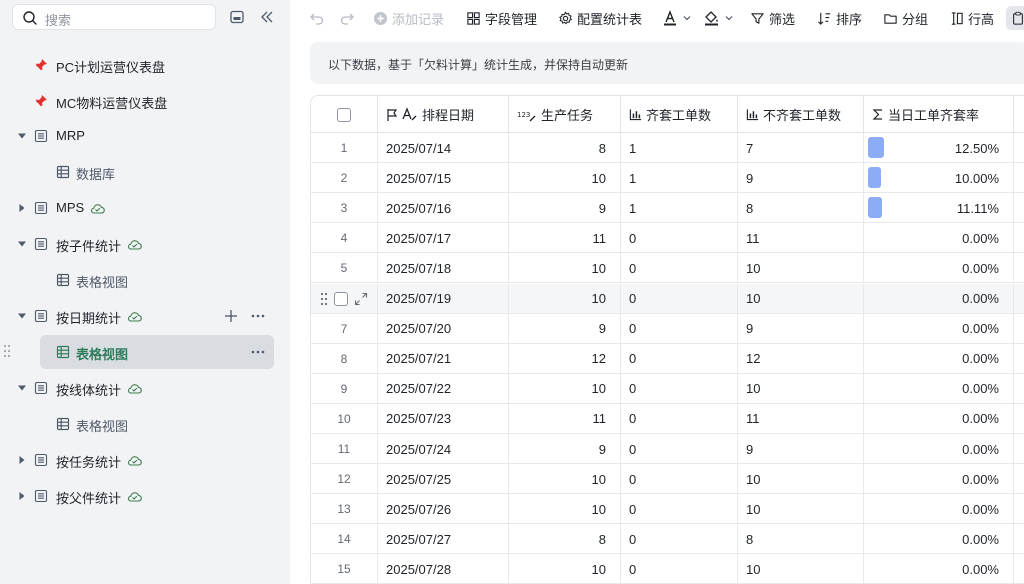 The width and height of the screenshot is (1024, 584). Describe the element at coordinates (443, 178) in the screenshot. I see `date-cell: 2025/07/15` at that location.